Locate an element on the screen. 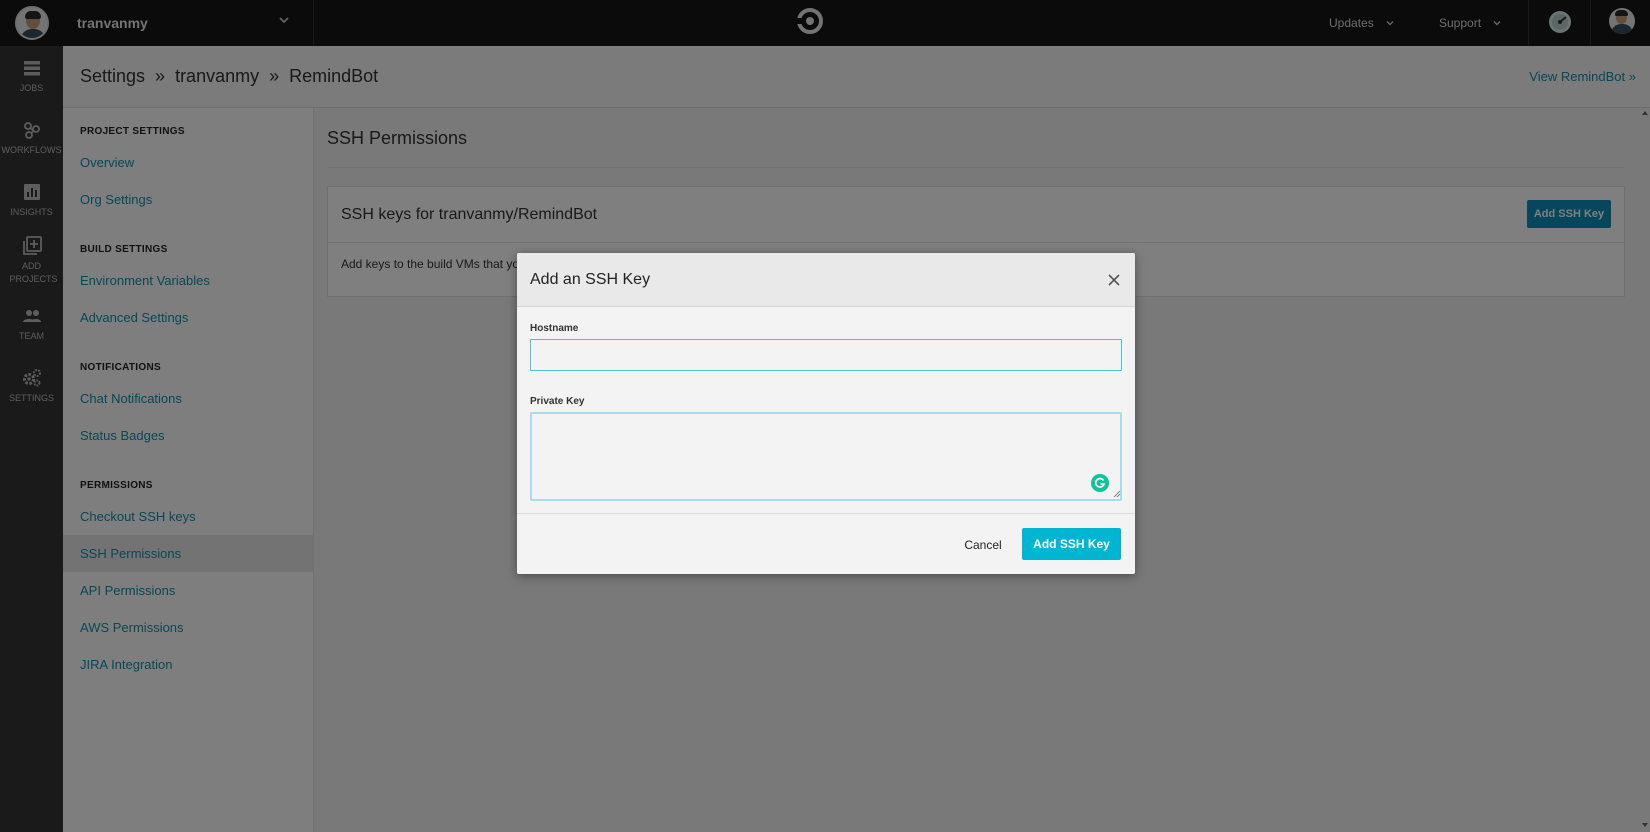  resize-grip-icon is located at coordinates (1117, 494).